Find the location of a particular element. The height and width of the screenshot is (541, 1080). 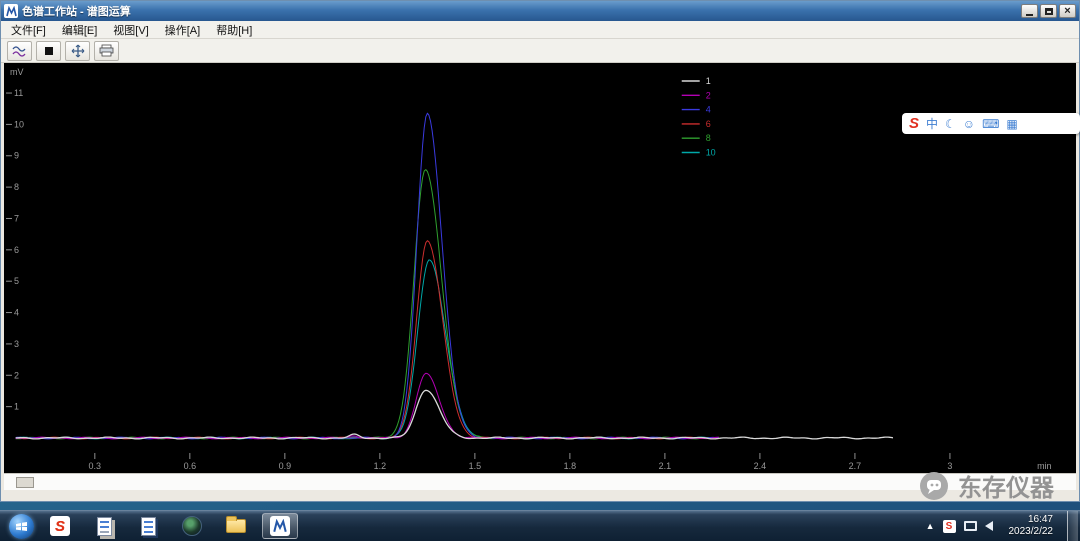

x-tick-label: 1.2 is located at coordinates (380, 466).